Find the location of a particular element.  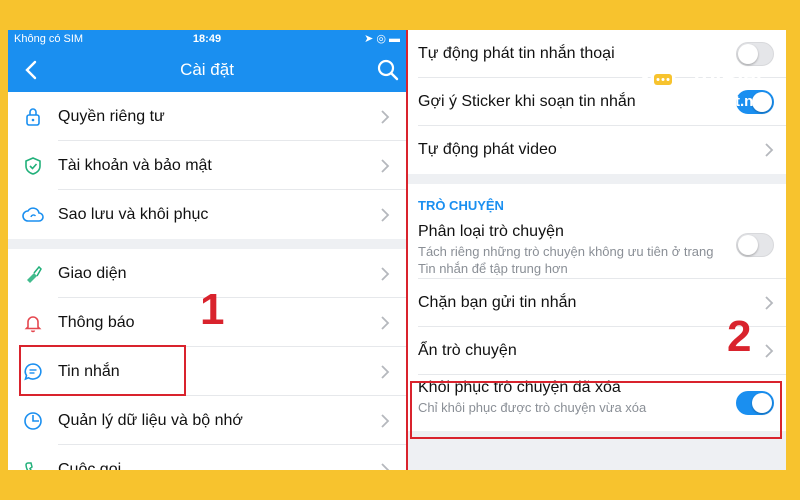

section-title: TRÒ CHUYỆN is located at coordinates (597, 201).